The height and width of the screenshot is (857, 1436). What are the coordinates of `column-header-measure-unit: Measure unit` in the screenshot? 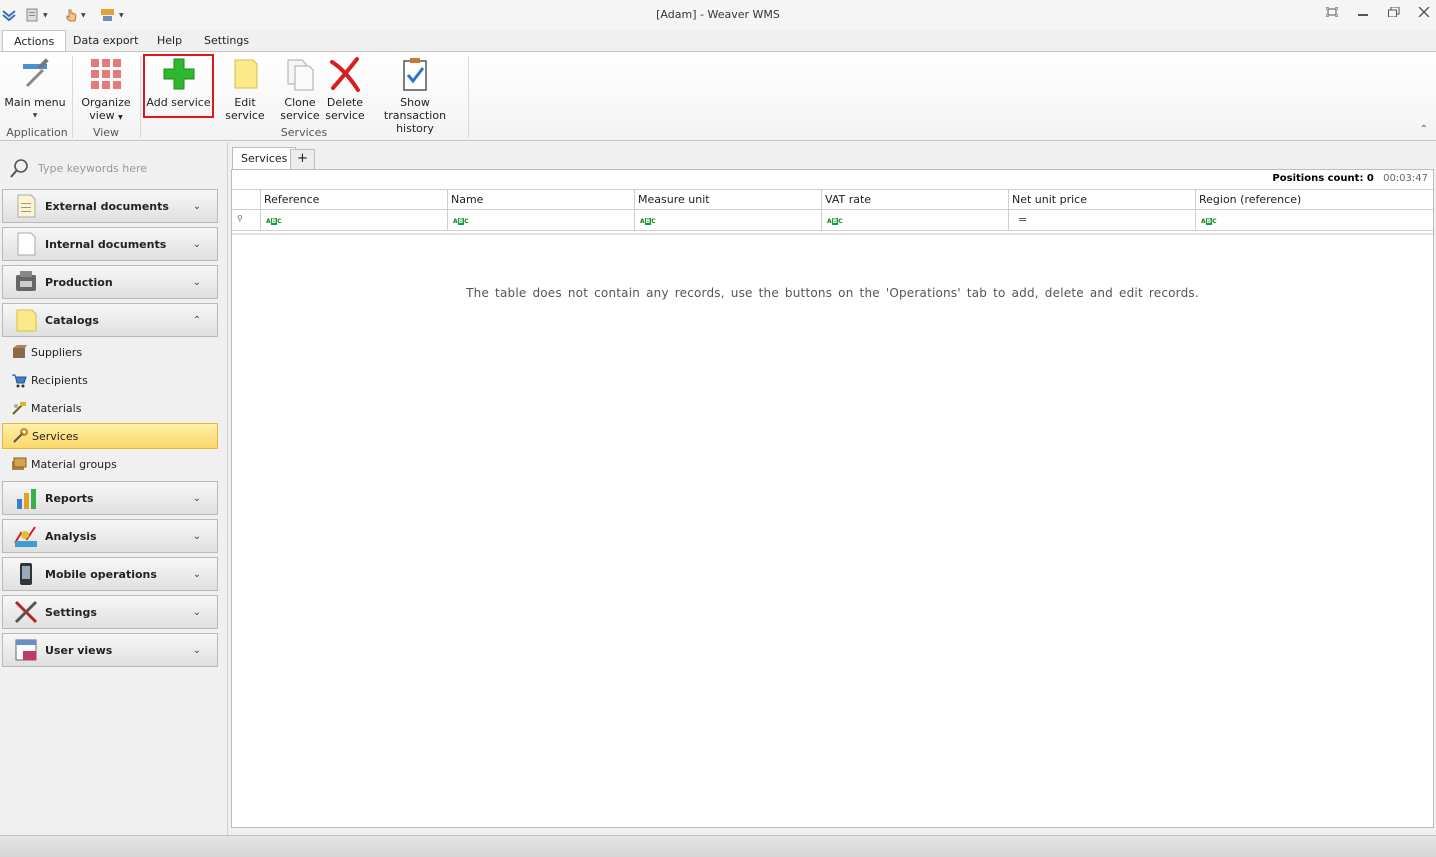 It's located at (727, 199).